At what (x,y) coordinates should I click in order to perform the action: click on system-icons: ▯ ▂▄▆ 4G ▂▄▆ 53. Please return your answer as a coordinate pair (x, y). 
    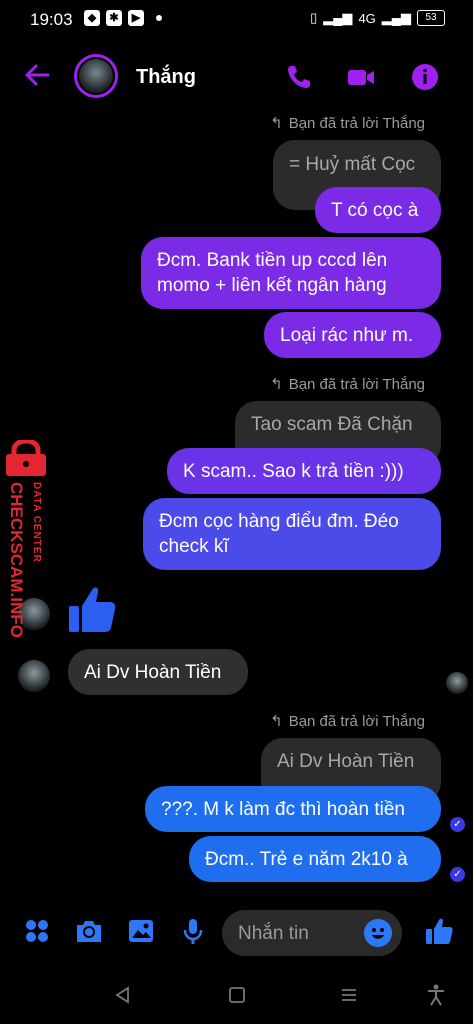
    Looking at the image, I should click on (377, 18).